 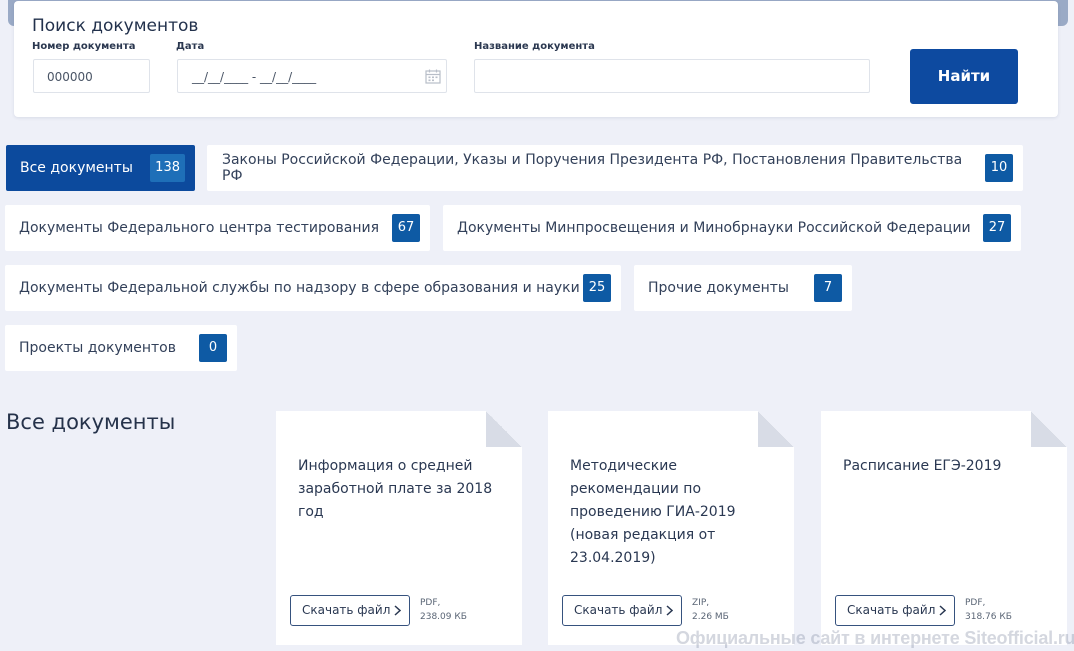 I want to click on date-range-value: __/__/____ - __/__/____, so click(x=254, y=77).